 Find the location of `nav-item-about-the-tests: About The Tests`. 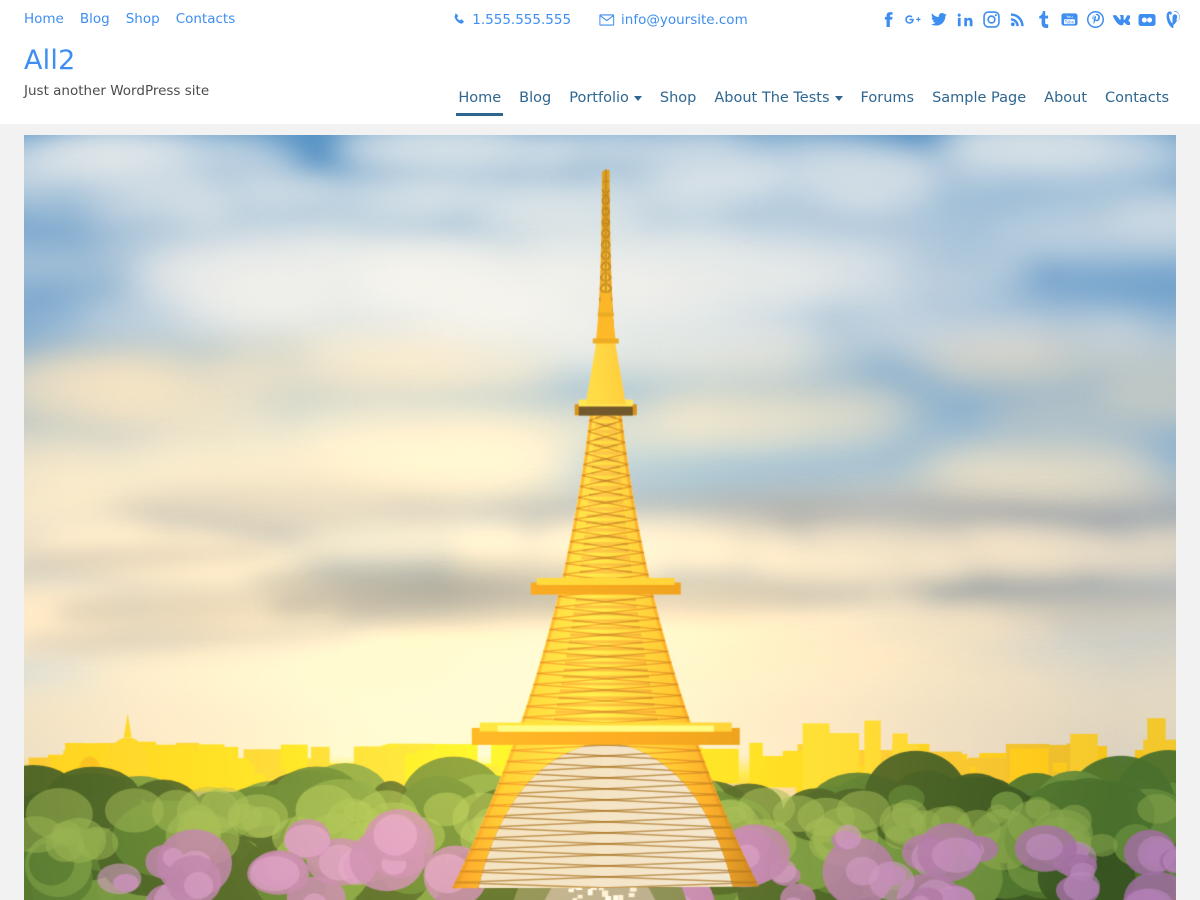

nav-item-about-the-tests: About The Tests is located at coordinates (778, 103).